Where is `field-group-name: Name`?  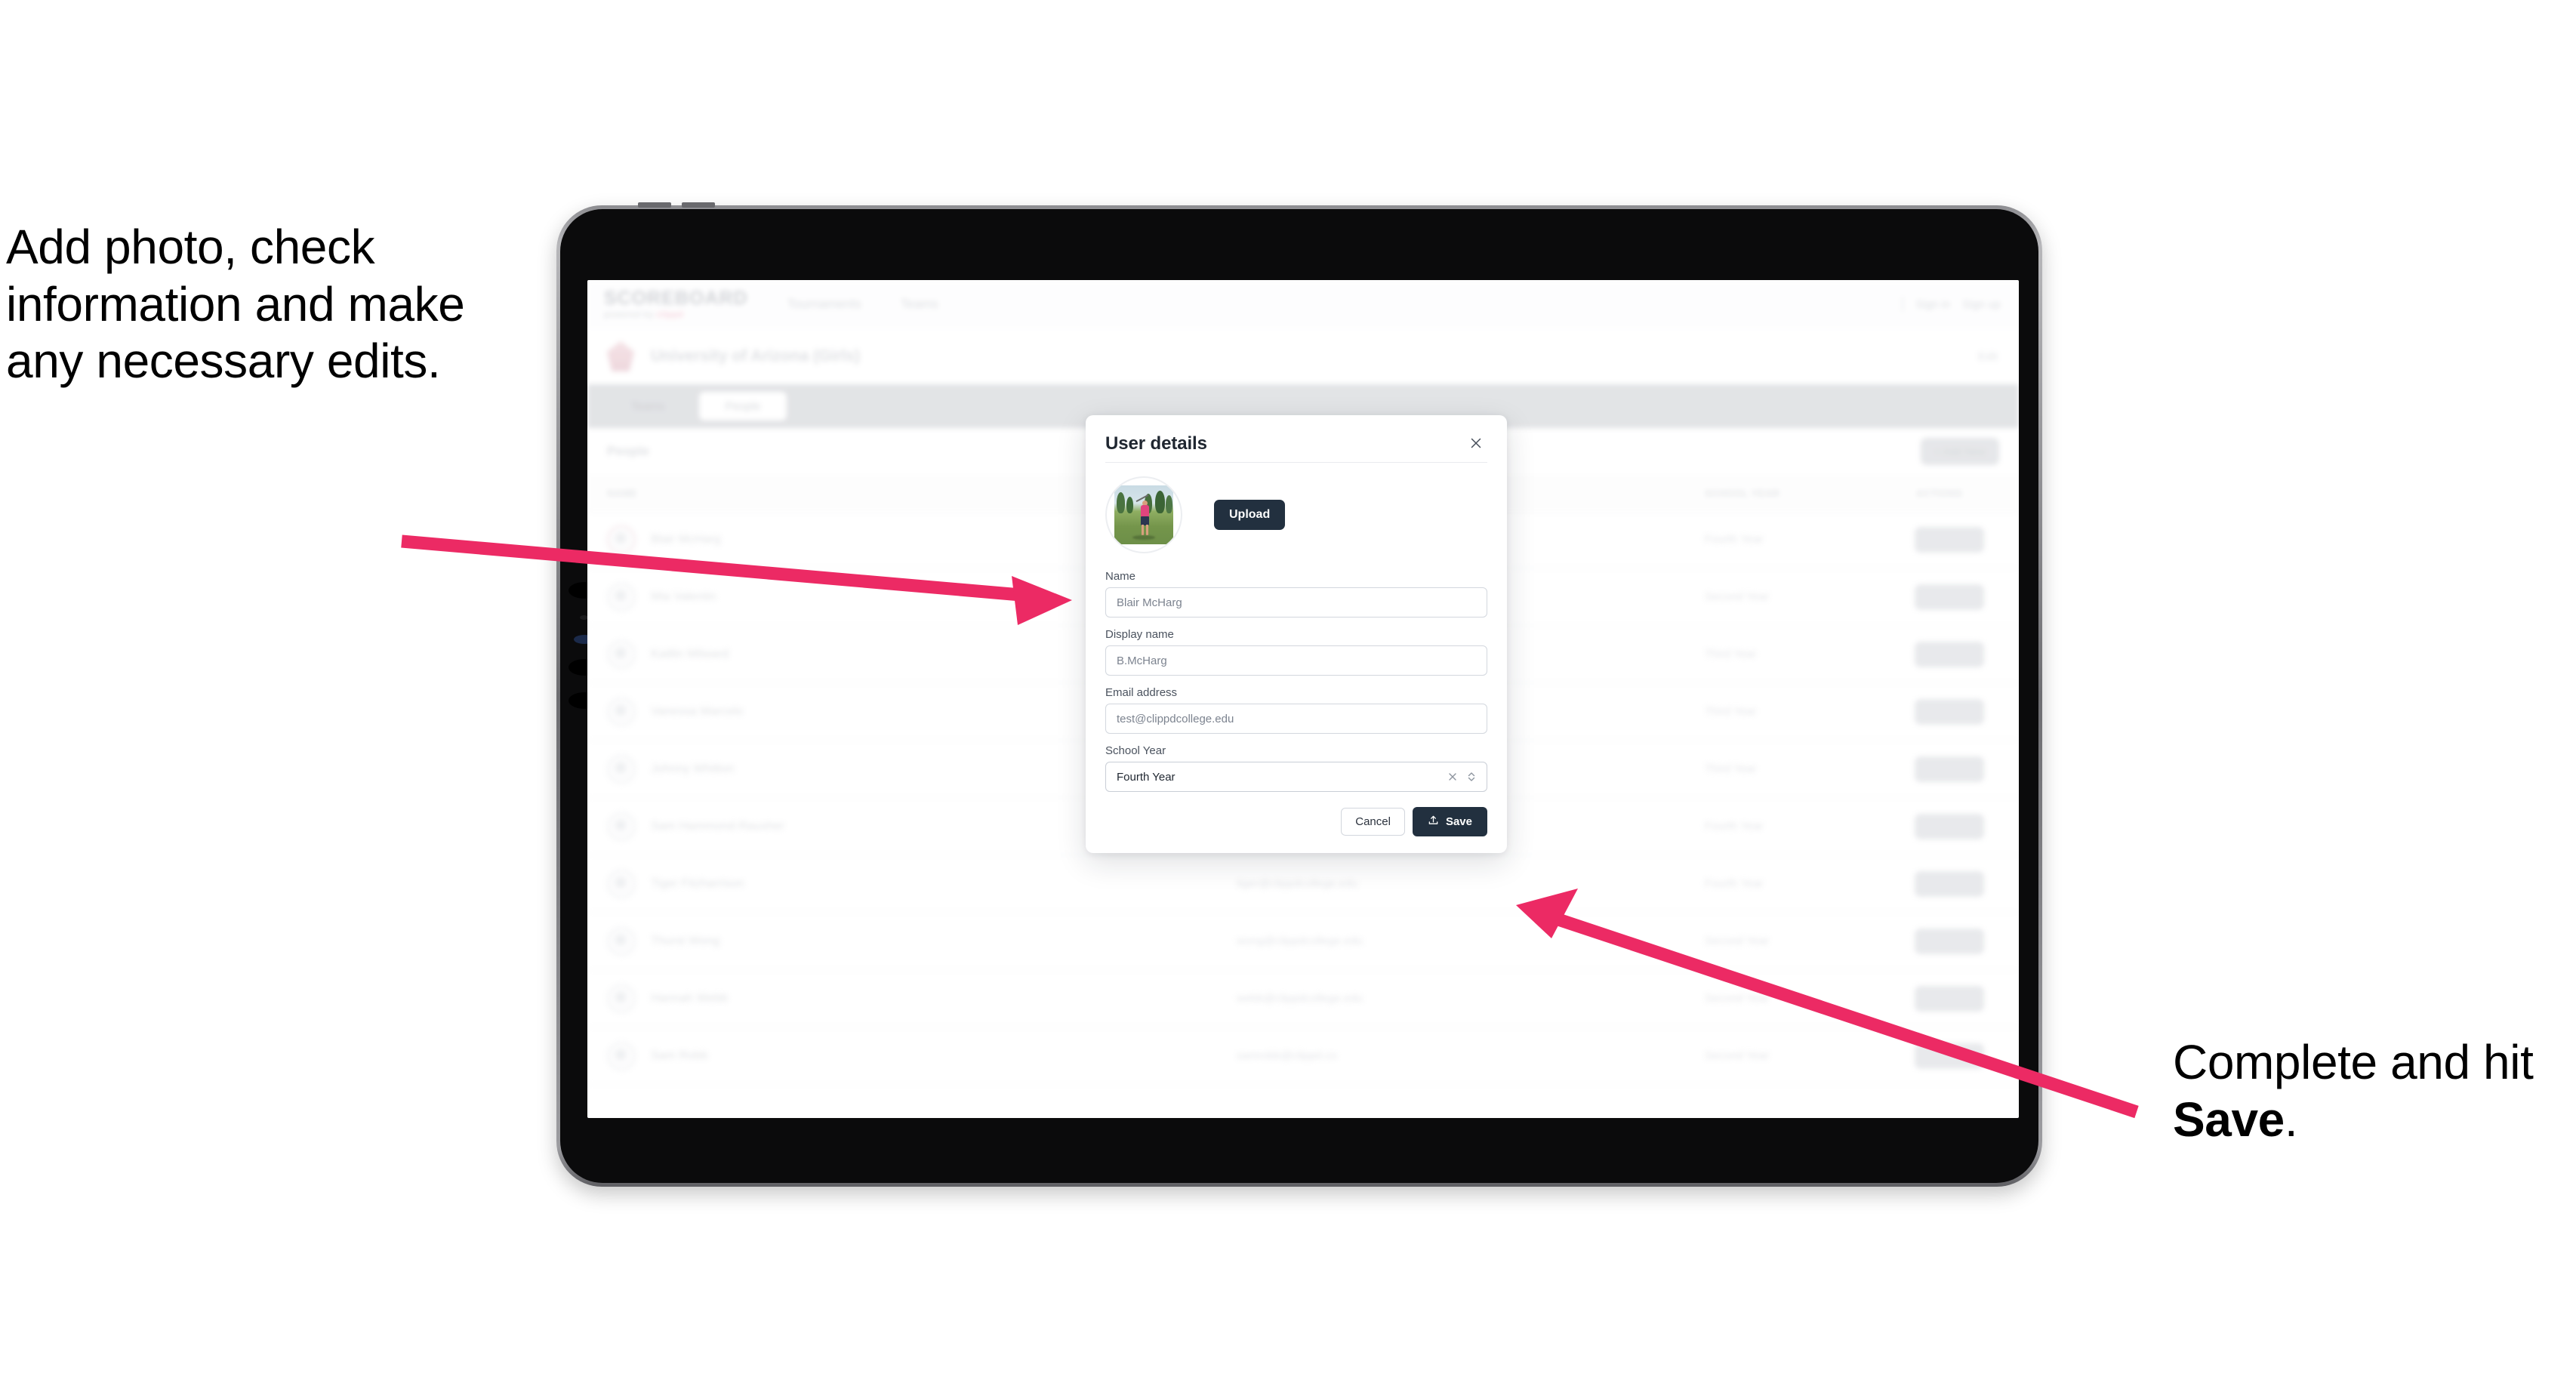
field-group-name: Name is located at coordinates (1296, 594).